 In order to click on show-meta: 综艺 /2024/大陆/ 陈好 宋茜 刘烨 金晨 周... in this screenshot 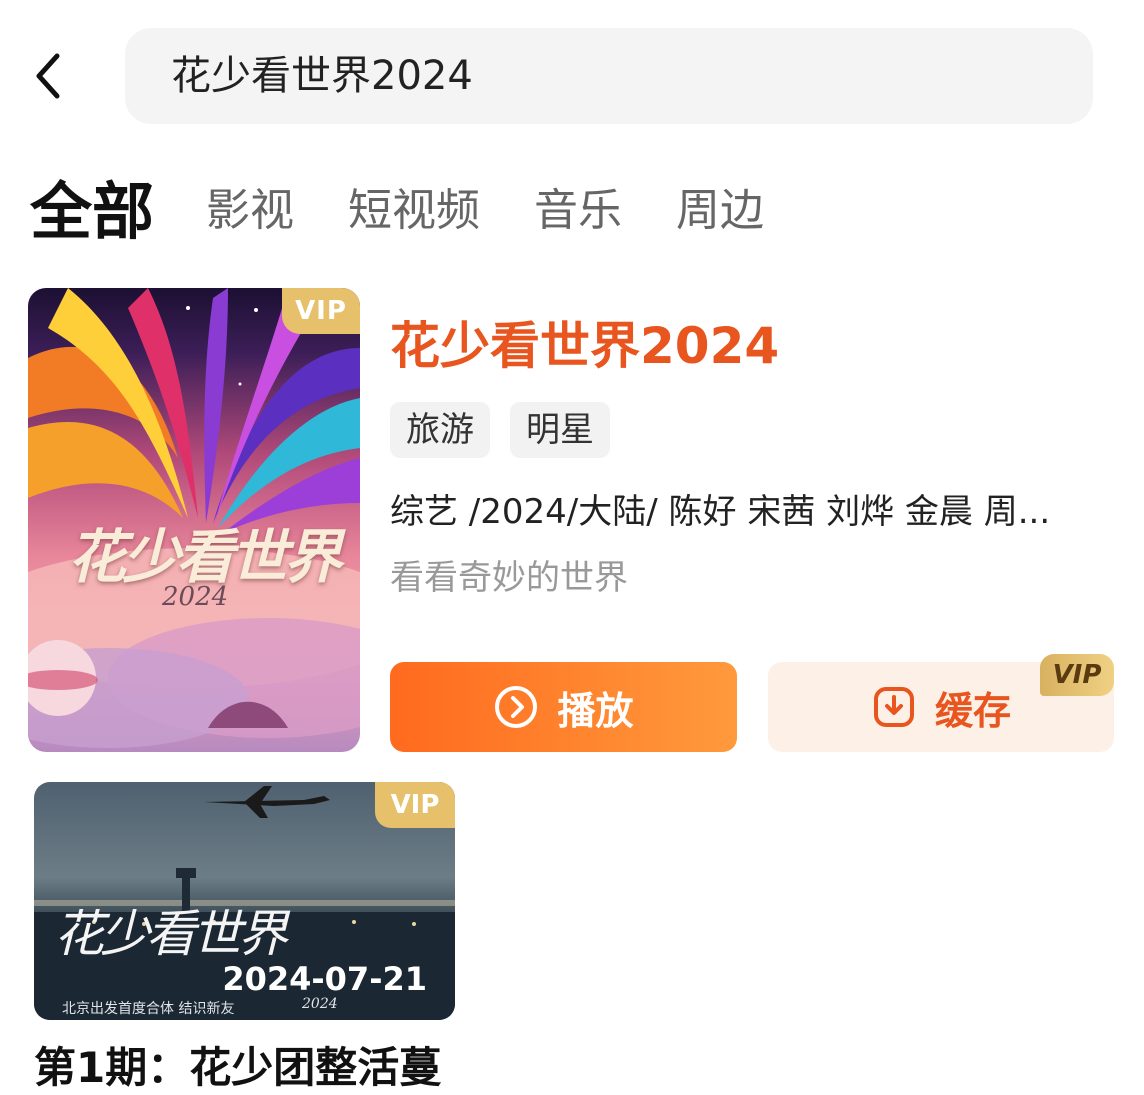, I will do `click(720, 512)`.